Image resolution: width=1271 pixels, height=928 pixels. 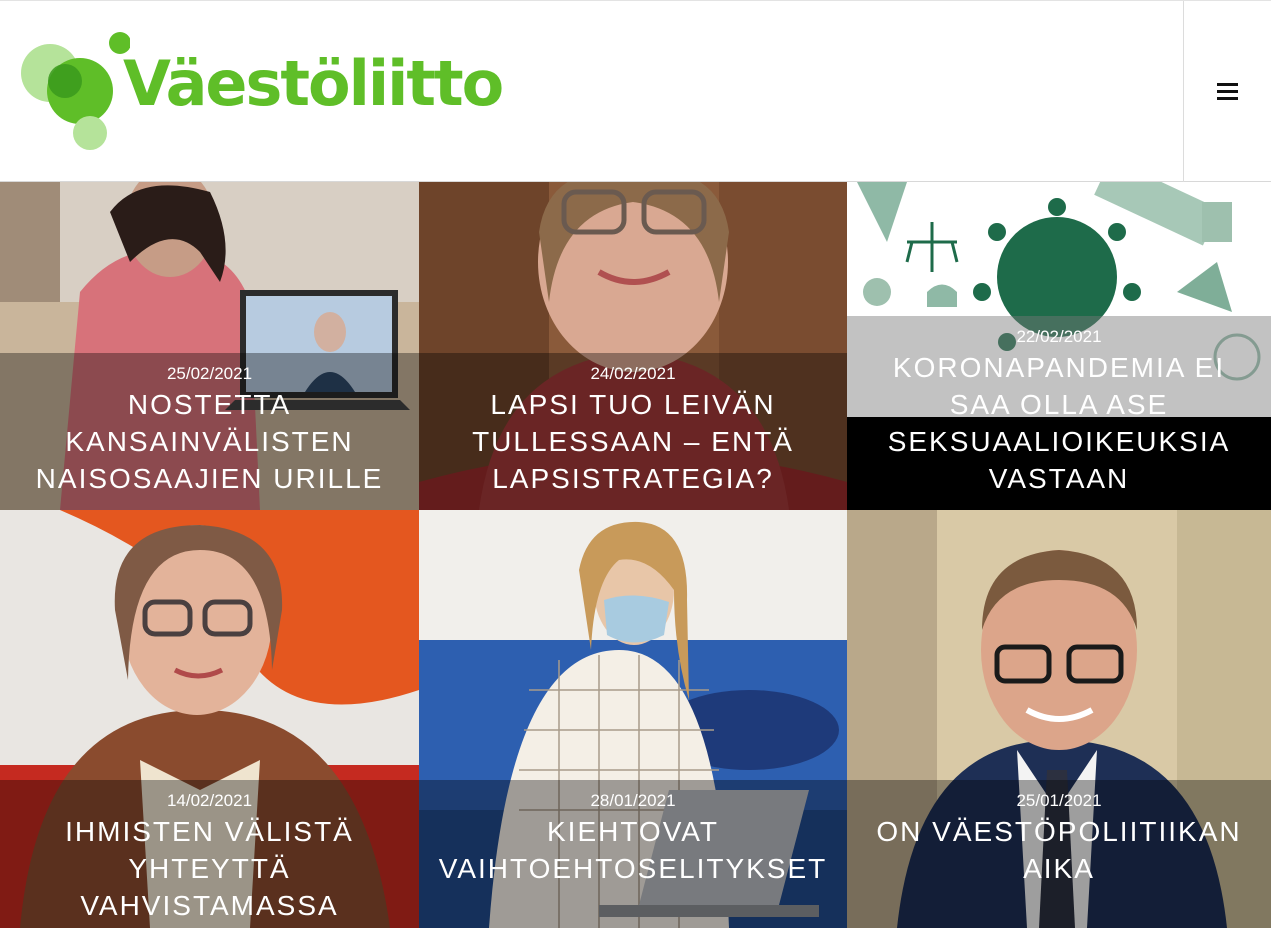 I want to click on hamburger-icon, so click(x=1227, y=91).